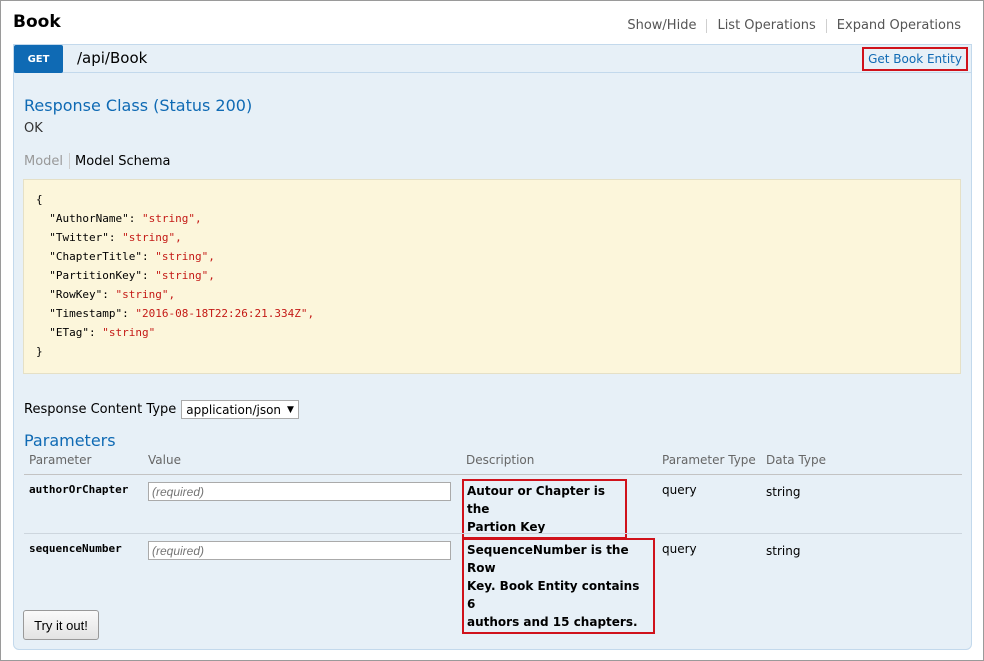  What do you see at coordinates (492, 256) in the screenshot?
I see `schema-line: "ChapterTitle": "string",` at bounding box center [492, 256].